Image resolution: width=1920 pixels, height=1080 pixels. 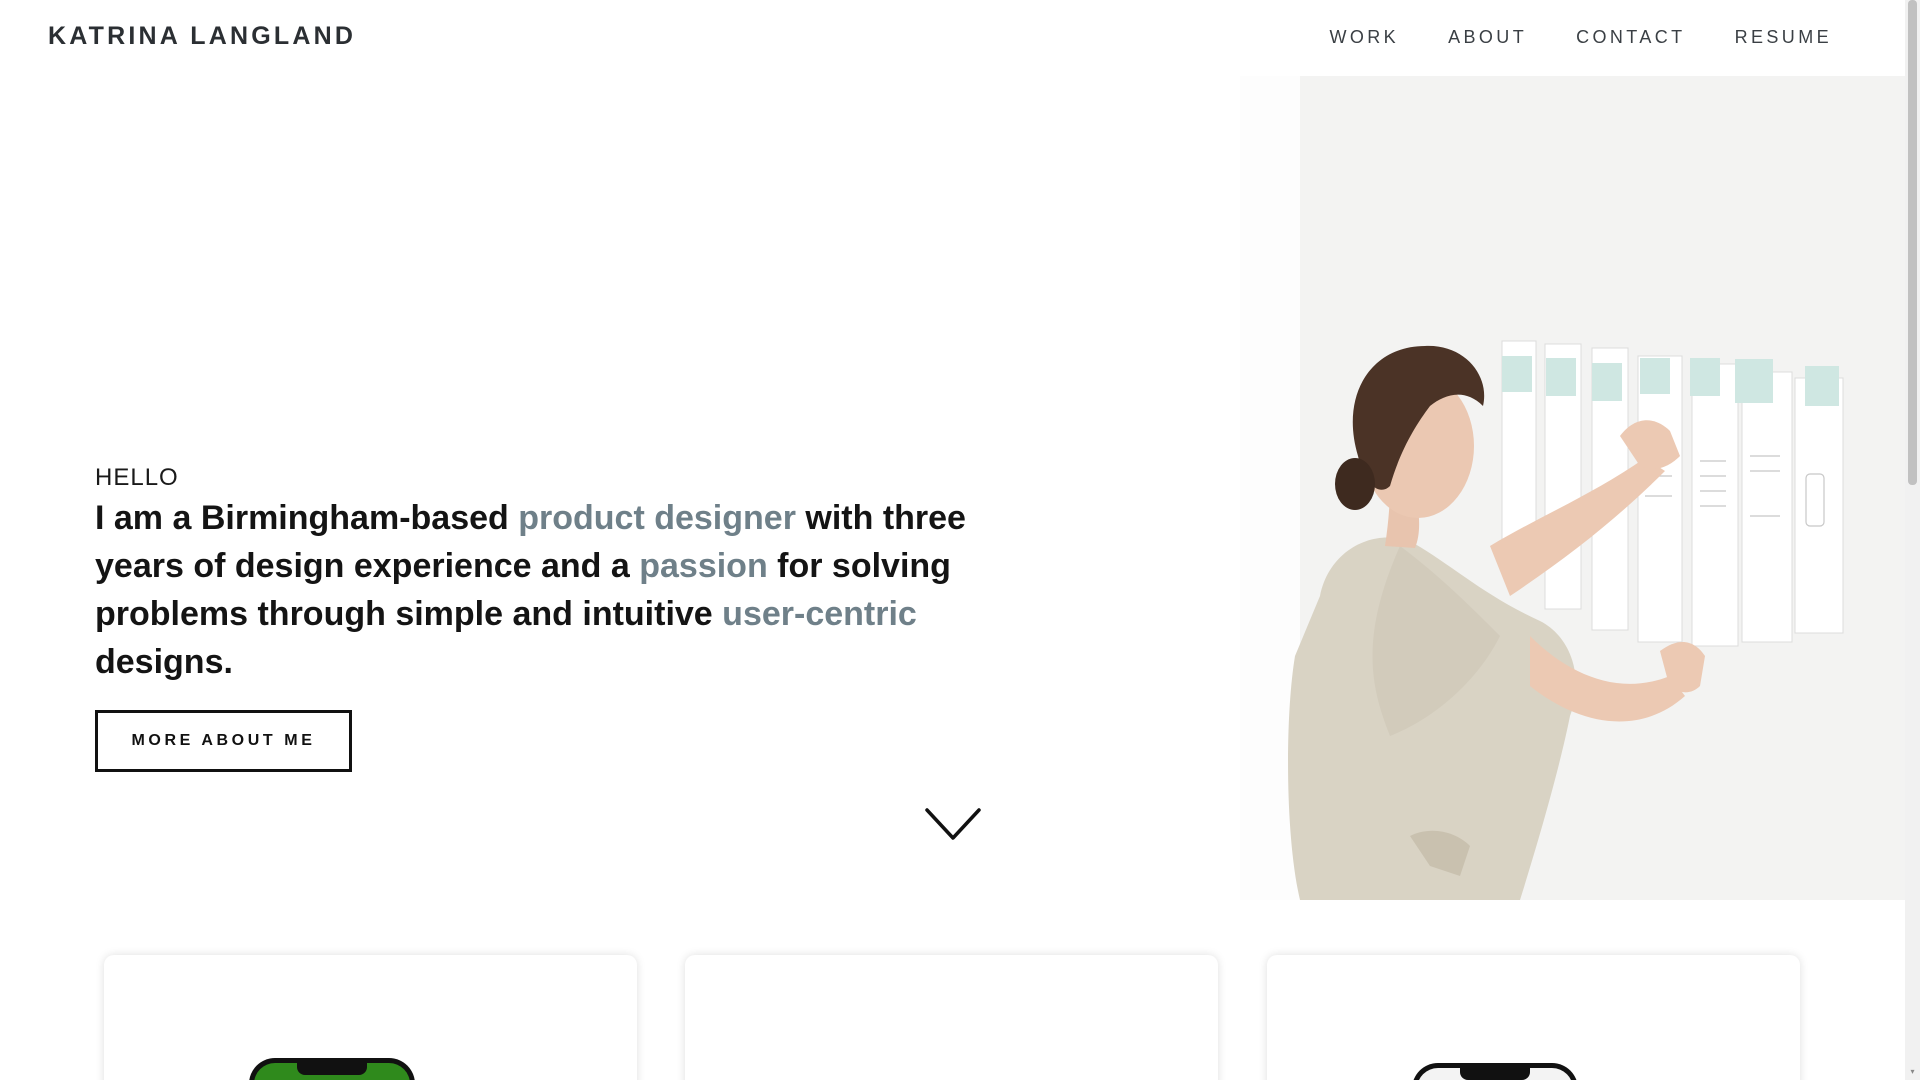 What do you see at coordinates (819, 614) in the screenshot?
I see `headline-highlight-user-centric: user-centric` at bounding box center [819, 614].